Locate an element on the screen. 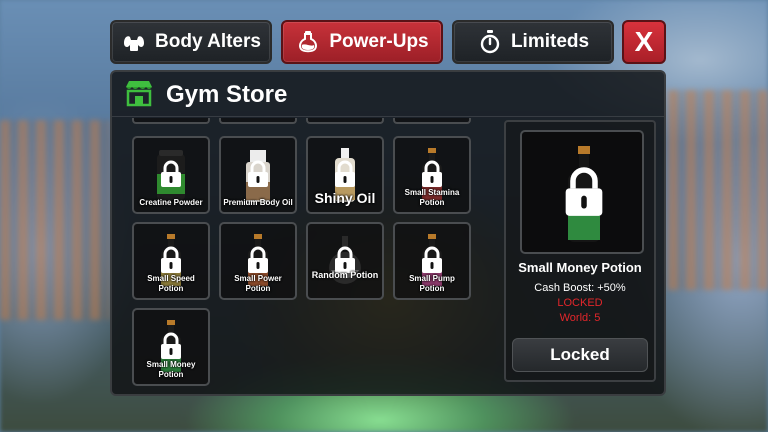 Image resolution: width=768 pixels, height=432 pixels. item-label: Premium Body Oil is located at coordinates (258, 202).